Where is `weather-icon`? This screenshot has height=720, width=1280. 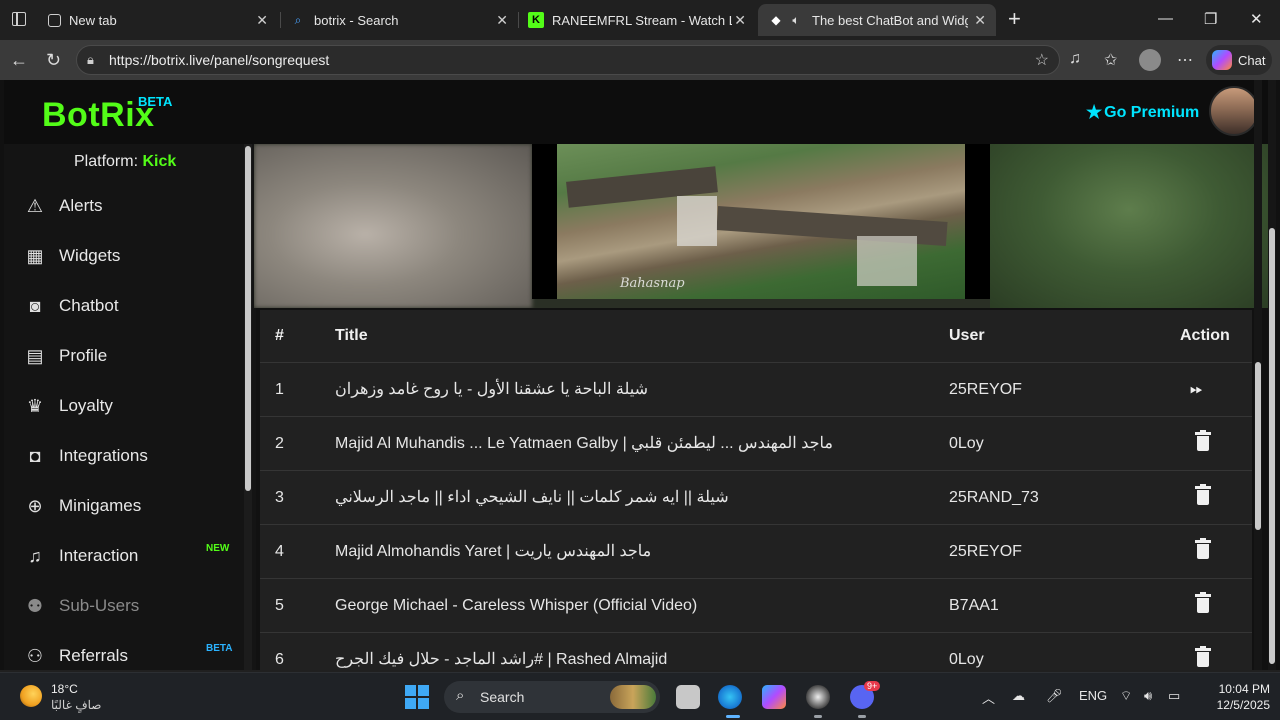 weather-icon is located at coordinates (31, 696).